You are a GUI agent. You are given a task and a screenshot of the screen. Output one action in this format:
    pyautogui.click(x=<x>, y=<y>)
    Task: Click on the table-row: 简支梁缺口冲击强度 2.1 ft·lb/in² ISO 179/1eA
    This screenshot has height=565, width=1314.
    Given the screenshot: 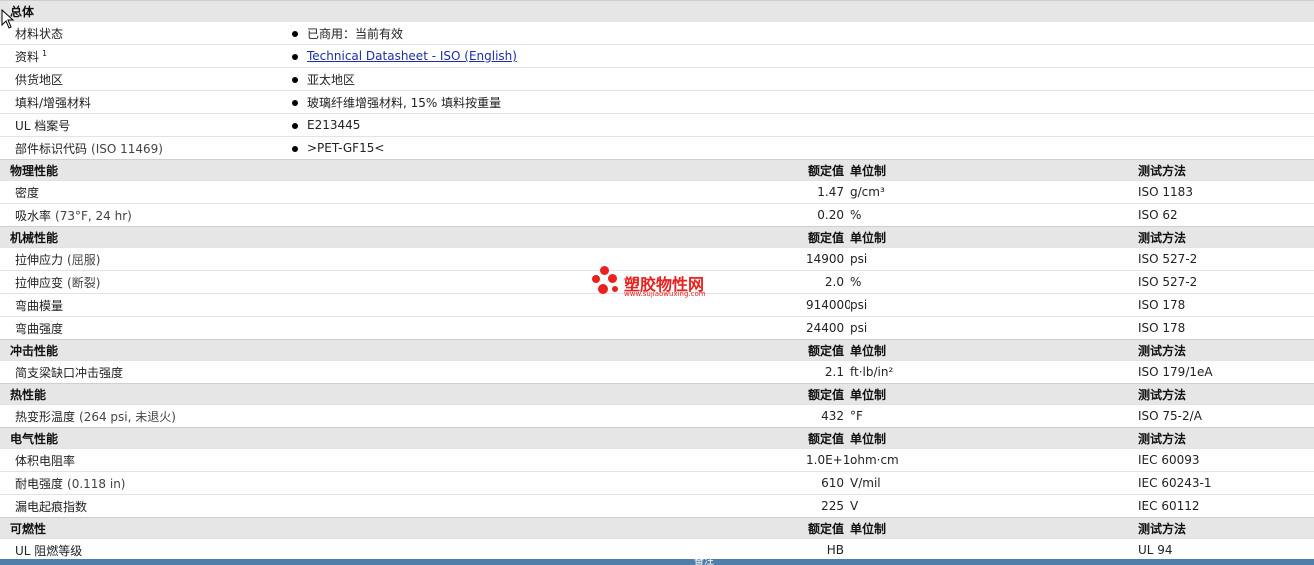 What is the action you would take?
    pyautogui.click(x=657, y=372)
    